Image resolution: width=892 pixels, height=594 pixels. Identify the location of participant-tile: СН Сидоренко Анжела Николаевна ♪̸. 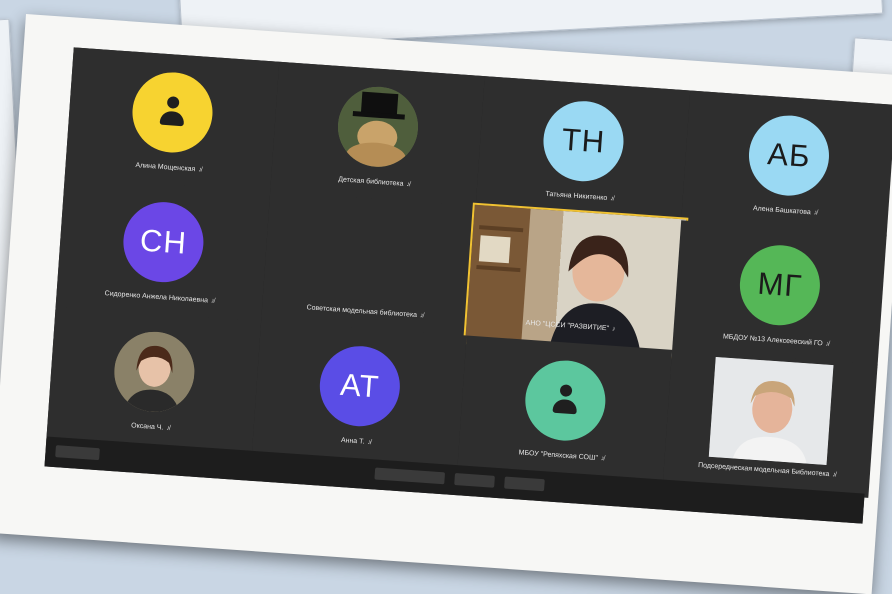
(163, 251).